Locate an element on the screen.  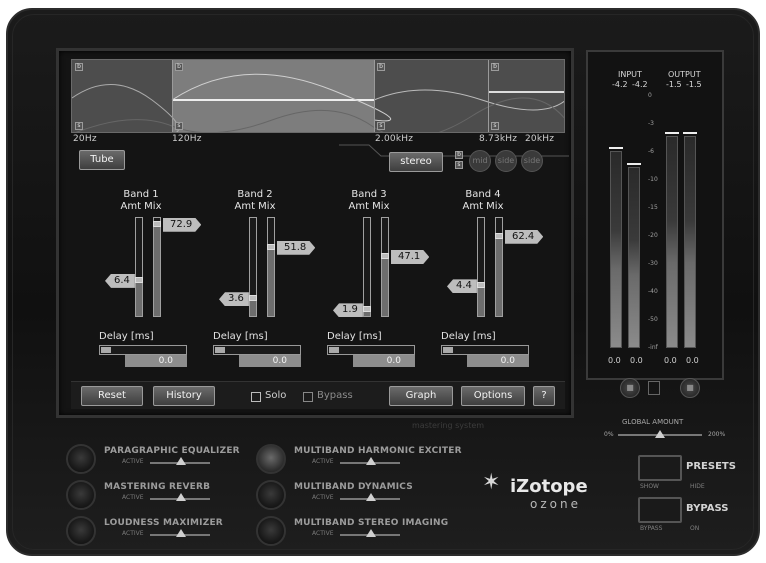
presets-button is located at coordinates (660, 468).